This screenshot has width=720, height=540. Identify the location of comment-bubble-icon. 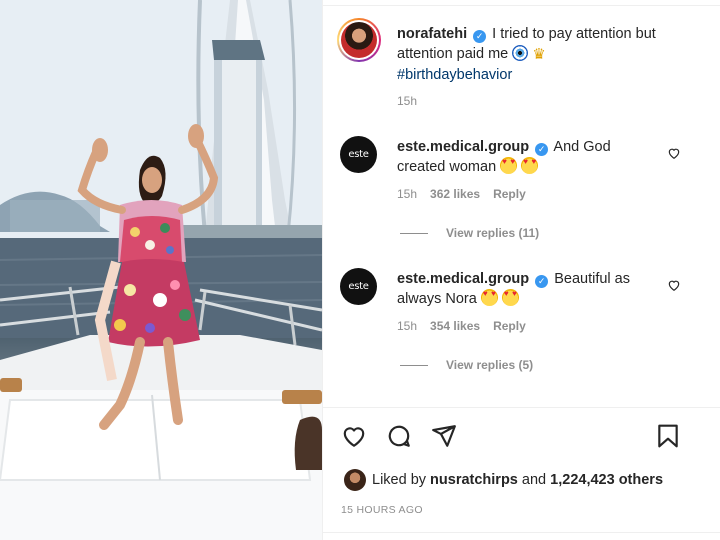
(399, 436).